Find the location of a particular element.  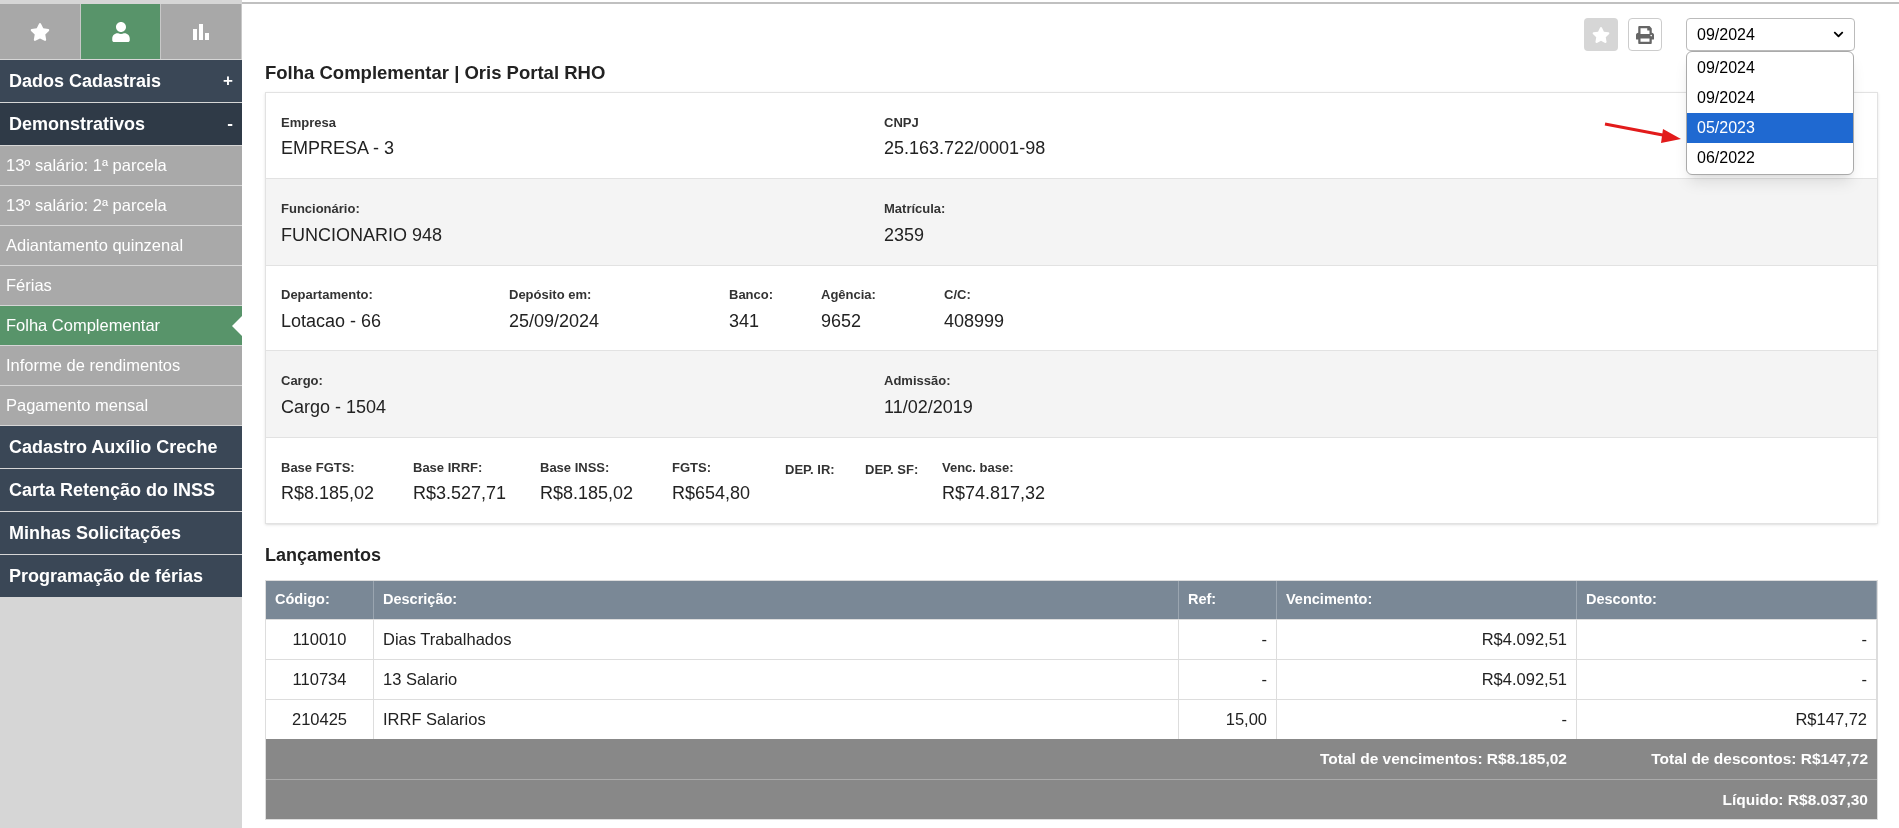

field-label: Admissão: is located at coordinates (918, 381).